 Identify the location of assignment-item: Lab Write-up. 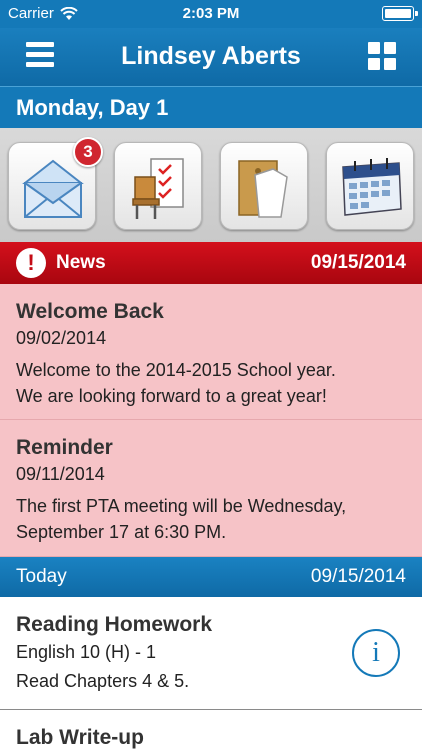
(211, 730).